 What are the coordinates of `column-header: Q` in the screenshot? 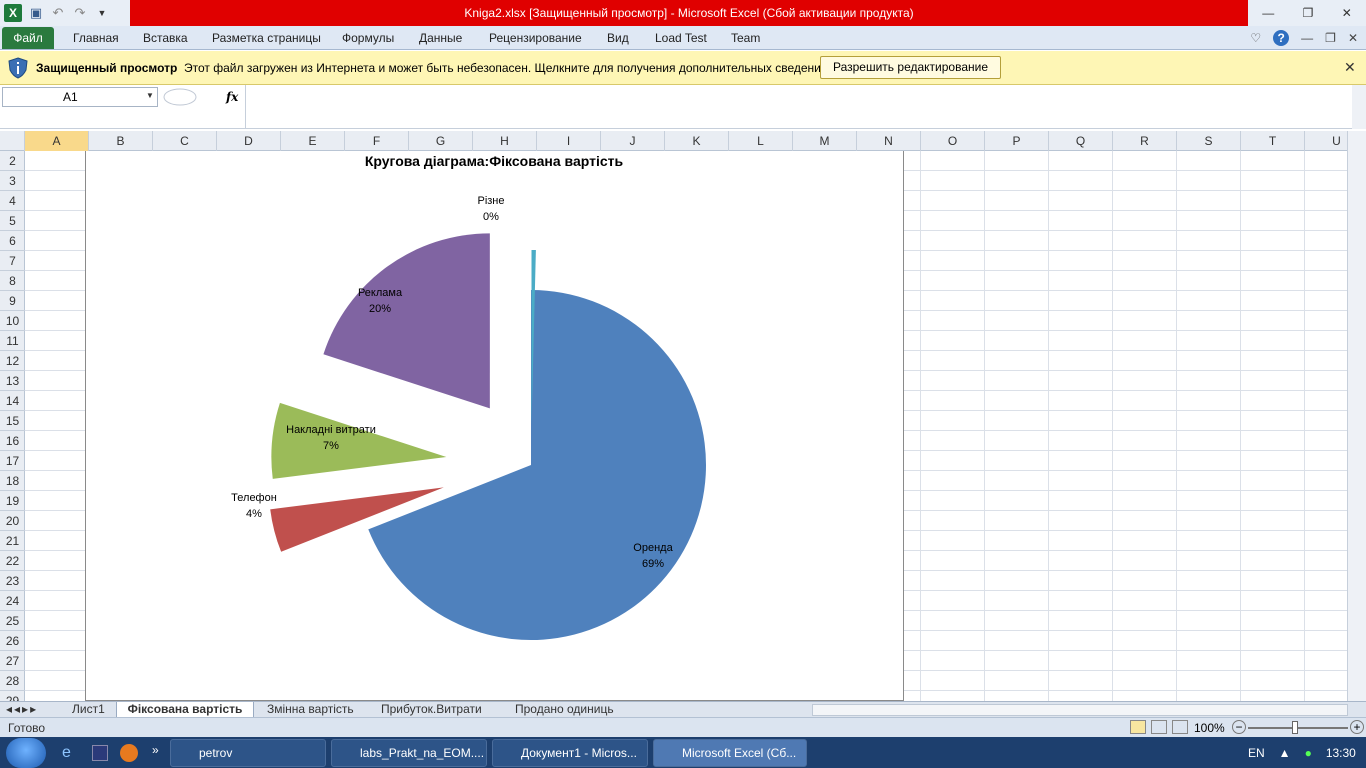 It's located at (1081, 141).